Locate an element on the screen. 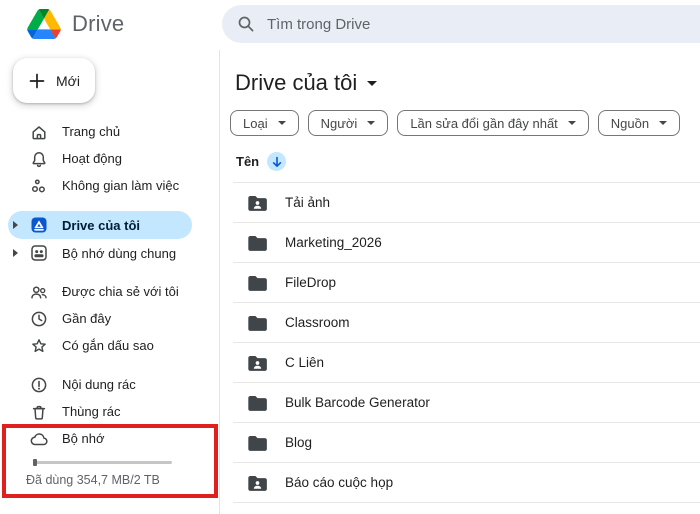  sidebar-item-label: Được chia sẻ với tôi is located at coordinates (120, 291).